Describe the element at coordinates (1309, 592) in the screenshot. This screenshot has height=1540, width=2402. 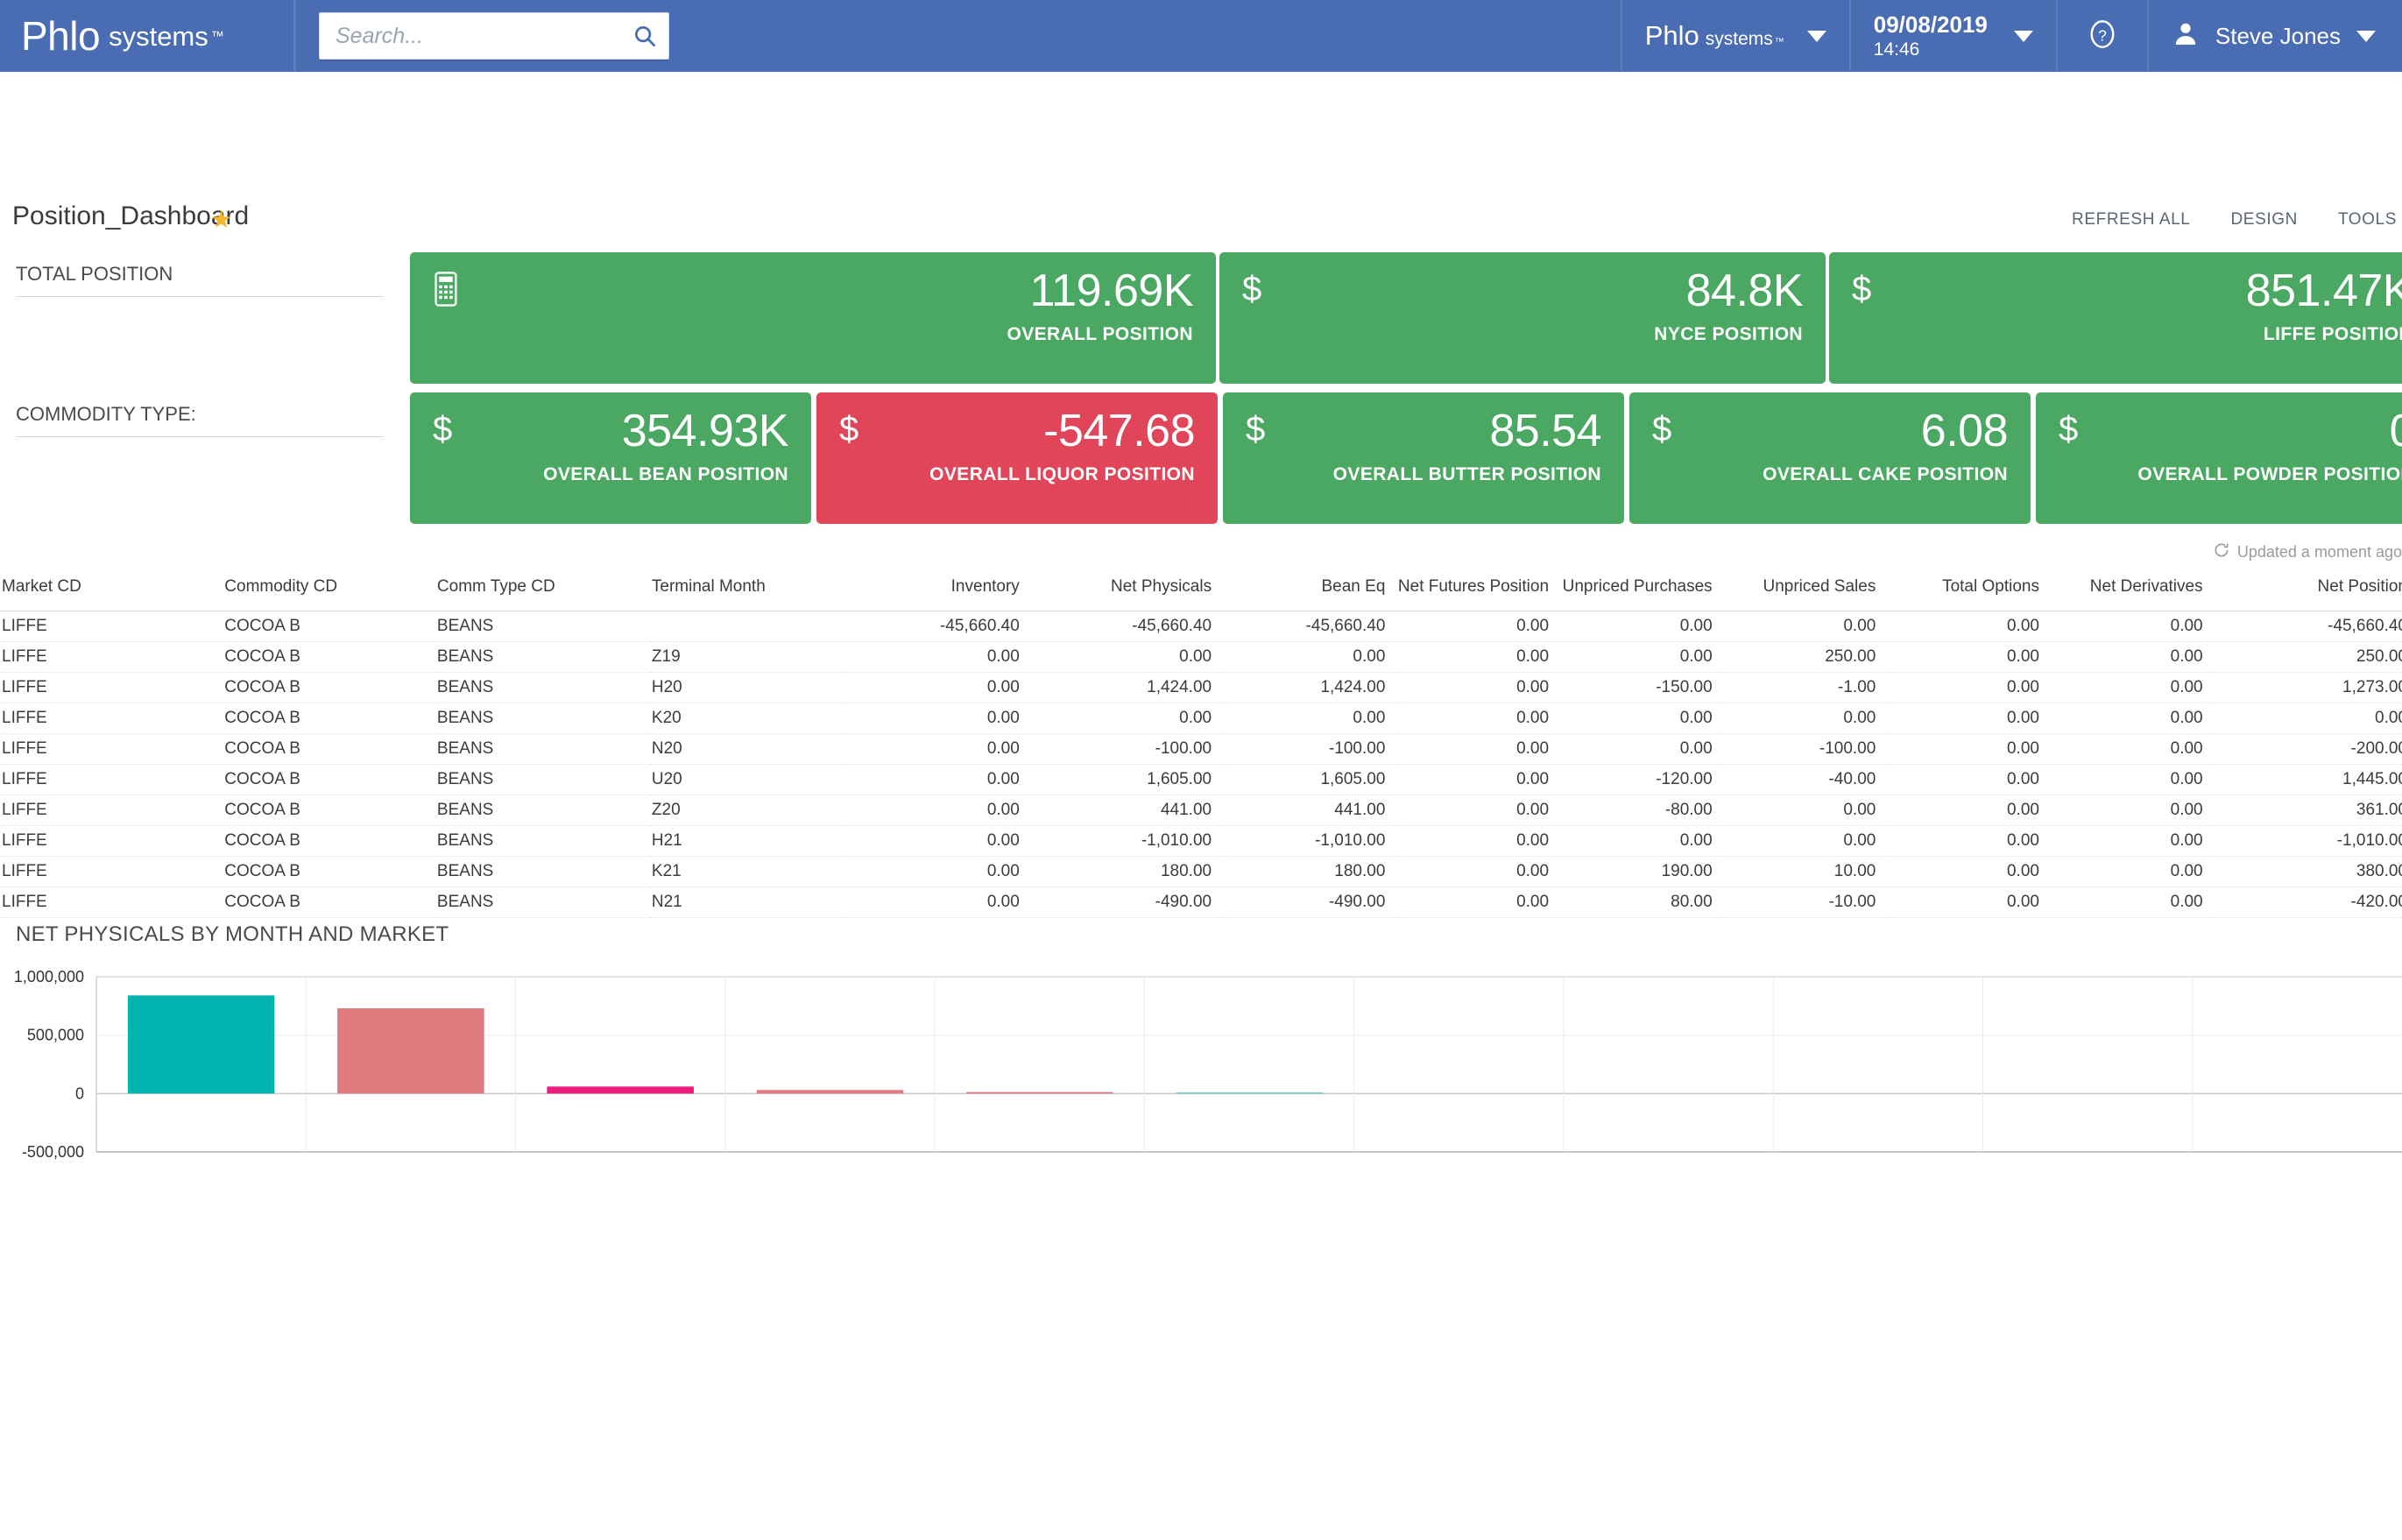
I see `col-bean-eq: Bean Eq` at that location.